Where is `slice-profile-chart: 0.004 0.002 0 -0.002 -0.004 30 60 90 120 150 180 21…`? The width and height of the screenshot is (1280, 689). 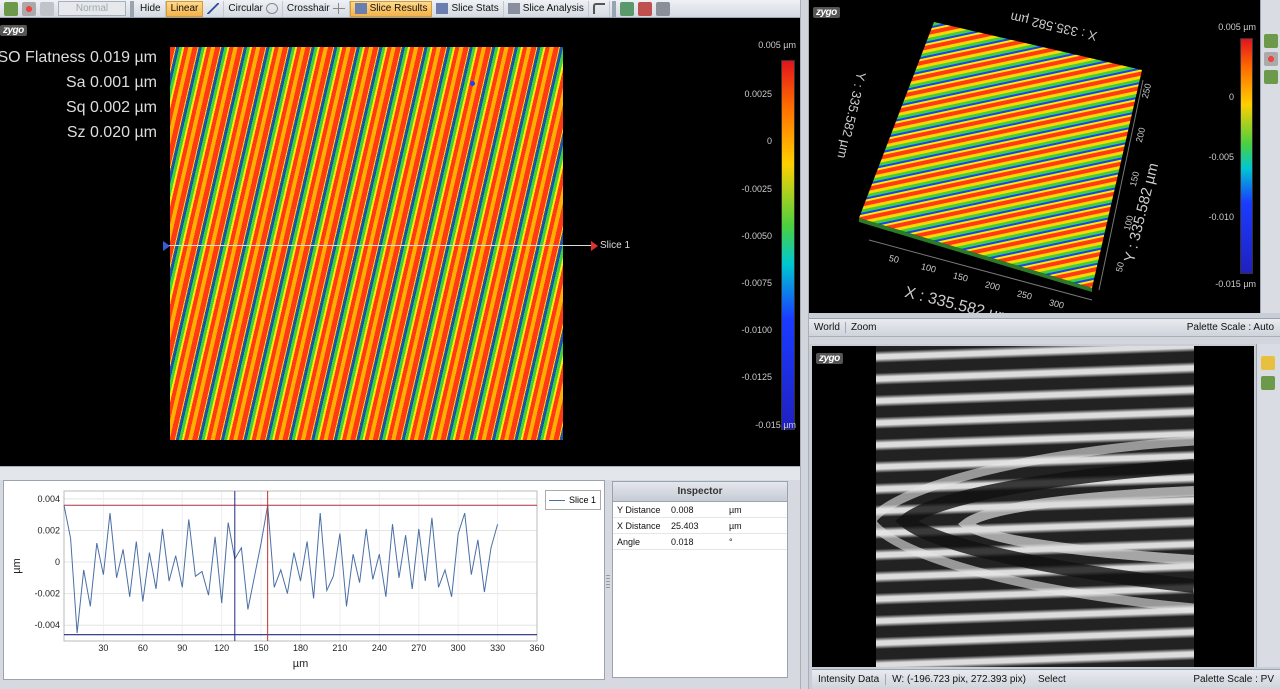 slice-profile-chart: 0.004 0.002 0 -0.002 -0.004 30 60 90 120 150 180 21… is located at coordinates (304, 580).